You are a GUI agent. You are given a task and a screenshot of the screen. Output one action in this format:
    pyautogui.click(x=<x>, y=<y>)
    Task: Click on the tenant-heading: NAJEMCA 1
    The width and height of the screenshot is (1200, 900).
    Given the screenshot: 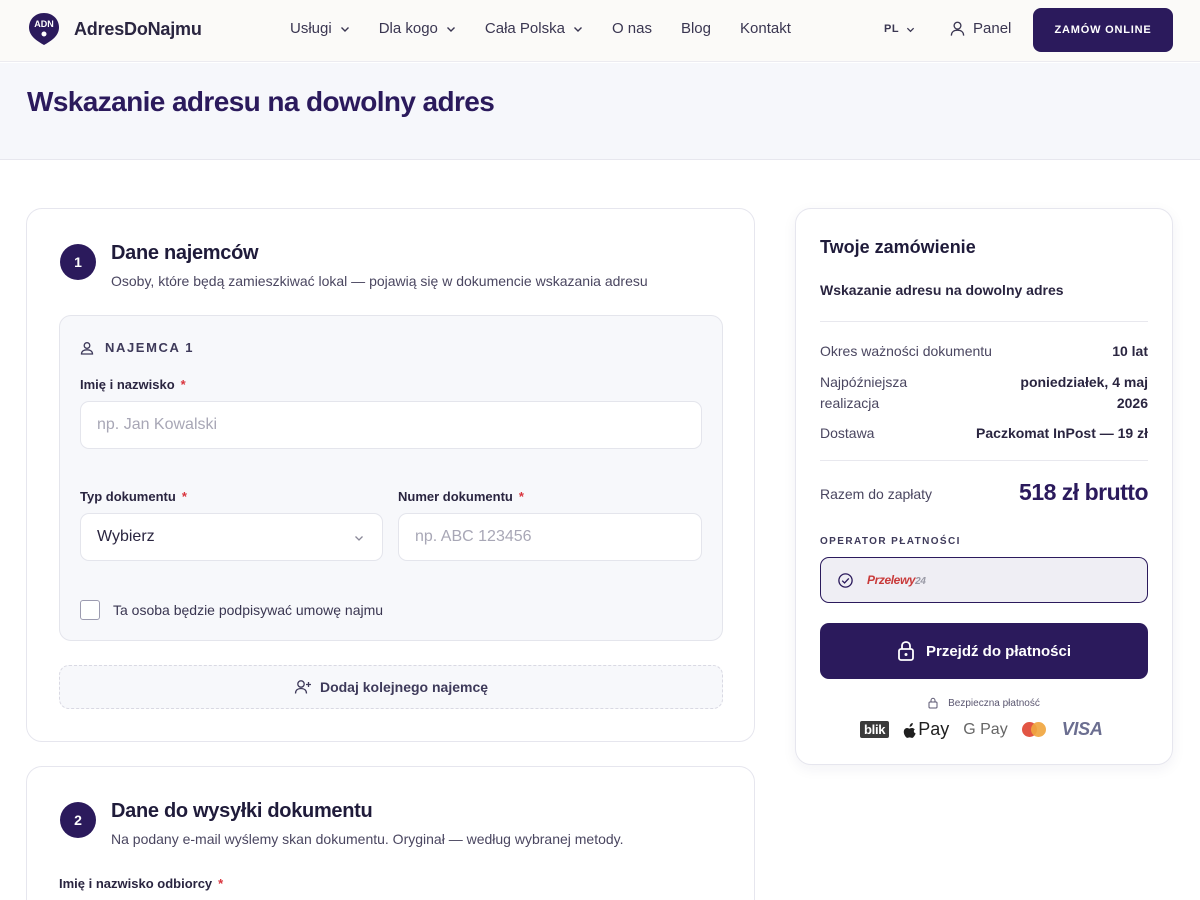 What is the action you would take?
    pyautogui.click(x=137, y=347)
    